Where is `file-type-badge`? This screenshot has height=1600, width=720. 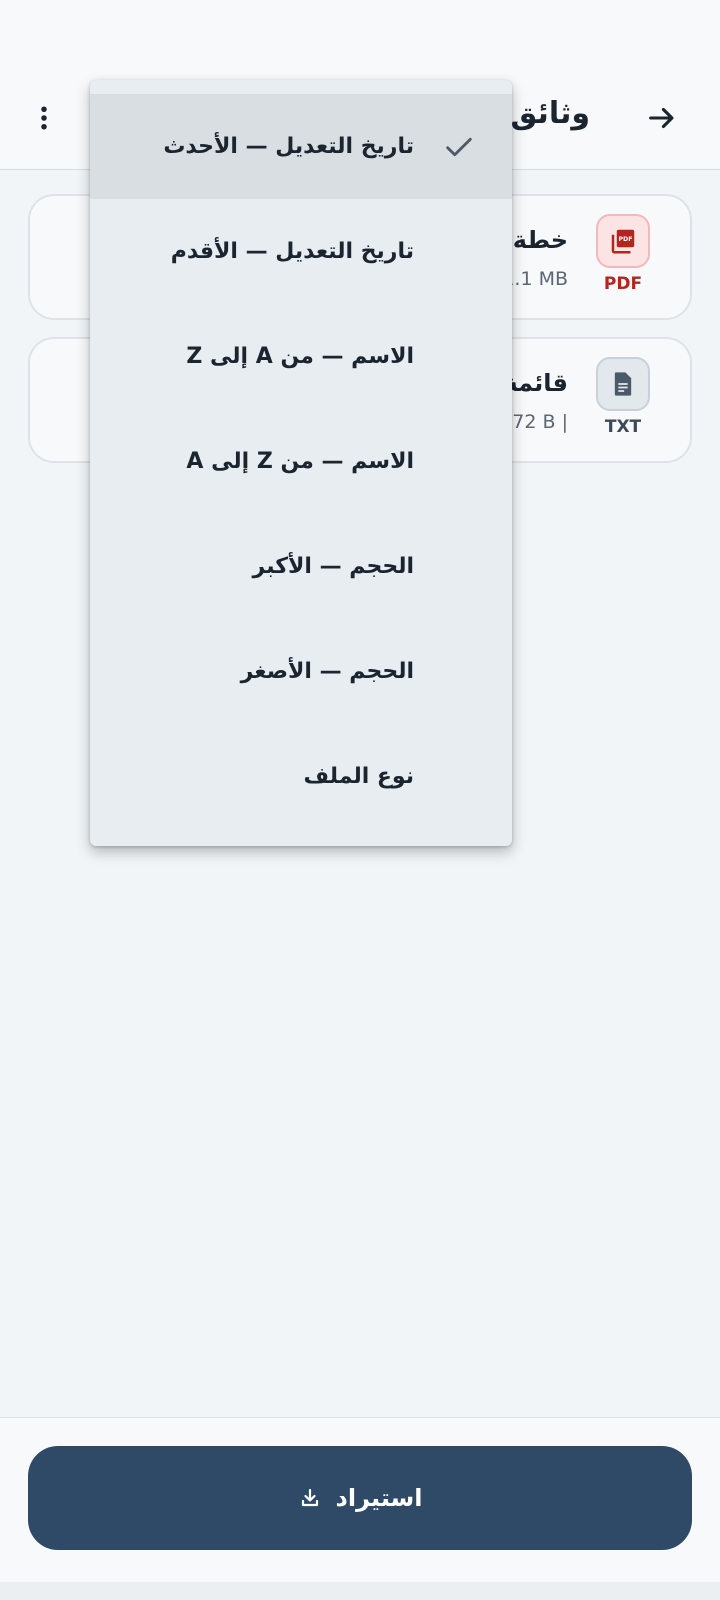 file-type-badge is located at coordinates (623, 384).